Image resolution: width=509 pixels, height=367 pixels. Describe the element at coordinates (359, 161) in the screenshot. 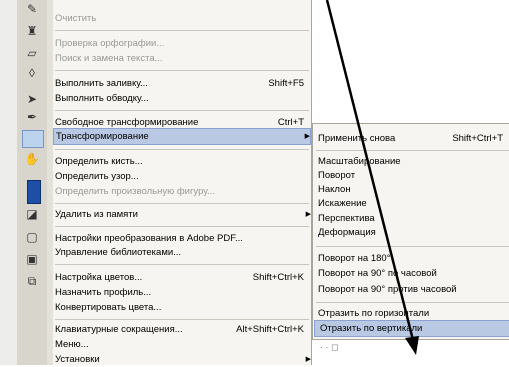

I see `menu-item-label: Масштабирование` at that location.